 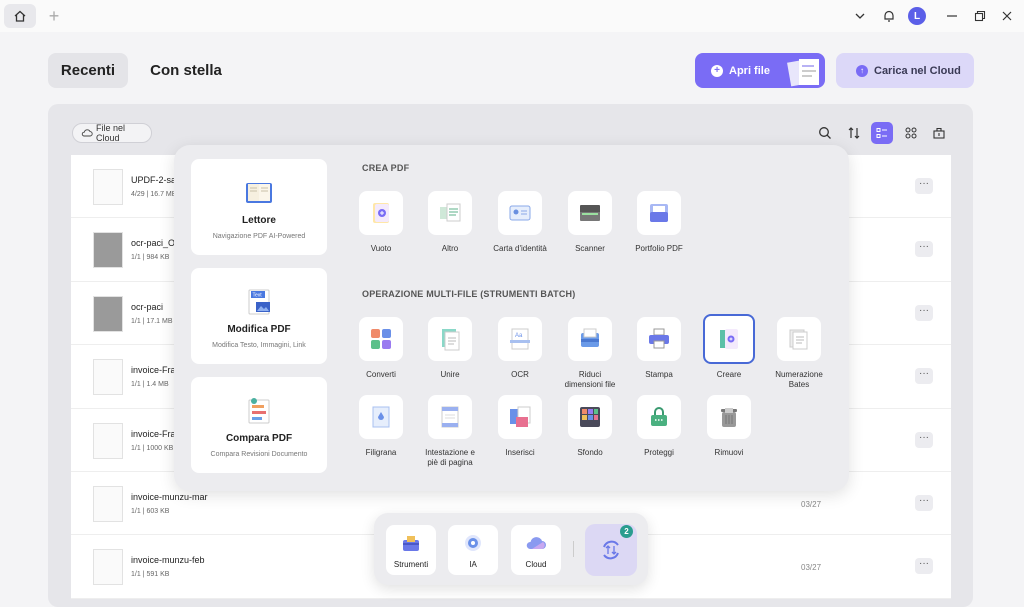 What do you see at coordinates (259, 236) in the screenshot?
I see `reader-subtitle: Navigazione PDF AI-Powered` at bounding box center [259, 236].